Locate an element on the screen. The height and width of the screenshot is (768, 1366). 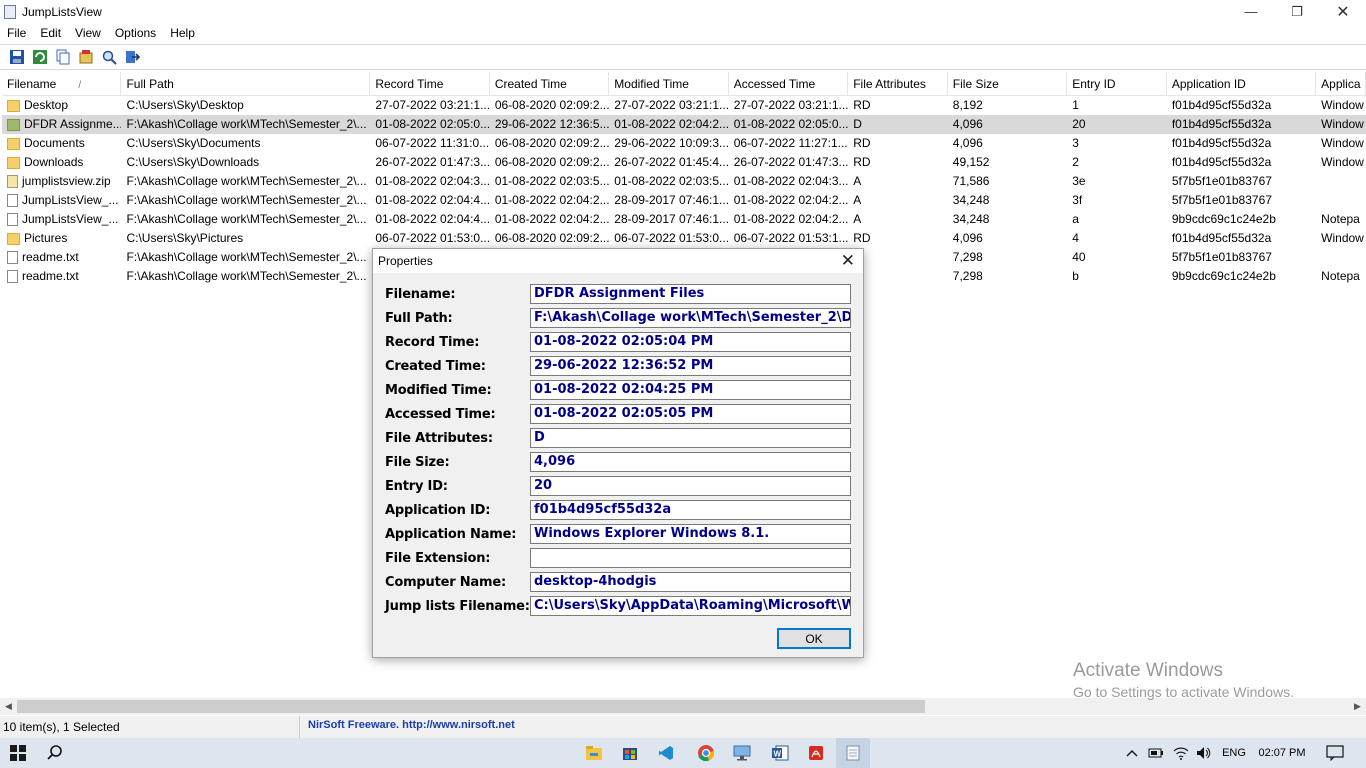
property-value-field: desktop-4hodgis is located at coordinates (690, 582).